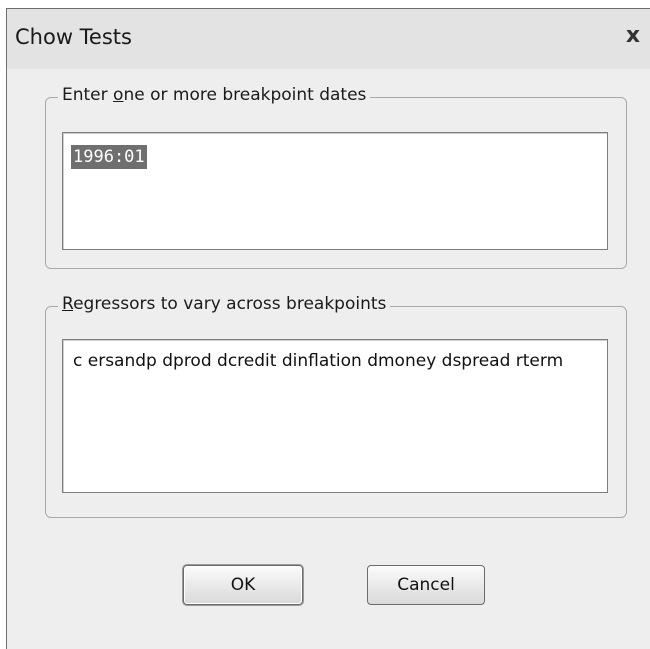  I want to click on legend-text: egressors to vary across breakpoints, so click(230, 304).